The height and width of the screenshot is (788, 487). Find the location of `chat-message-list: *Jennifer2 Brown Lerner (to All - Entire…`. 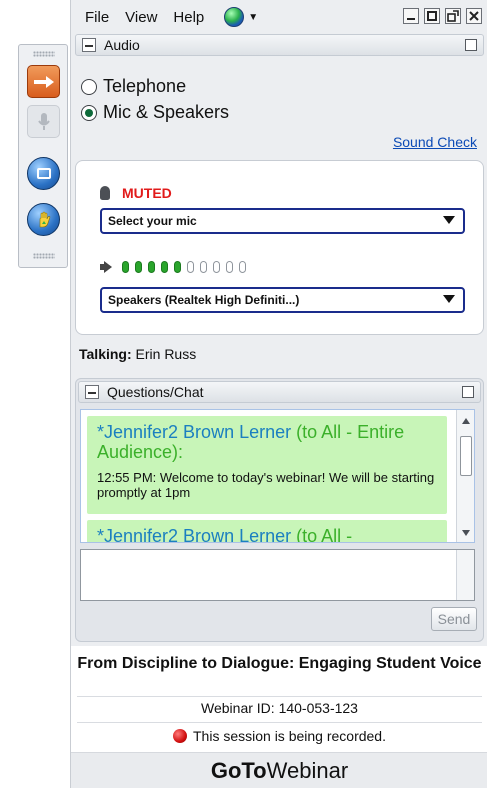

chat-message-list: *Jennifer2 Brown Lerner (to All - Entire… is located at coordinates (277, 476).